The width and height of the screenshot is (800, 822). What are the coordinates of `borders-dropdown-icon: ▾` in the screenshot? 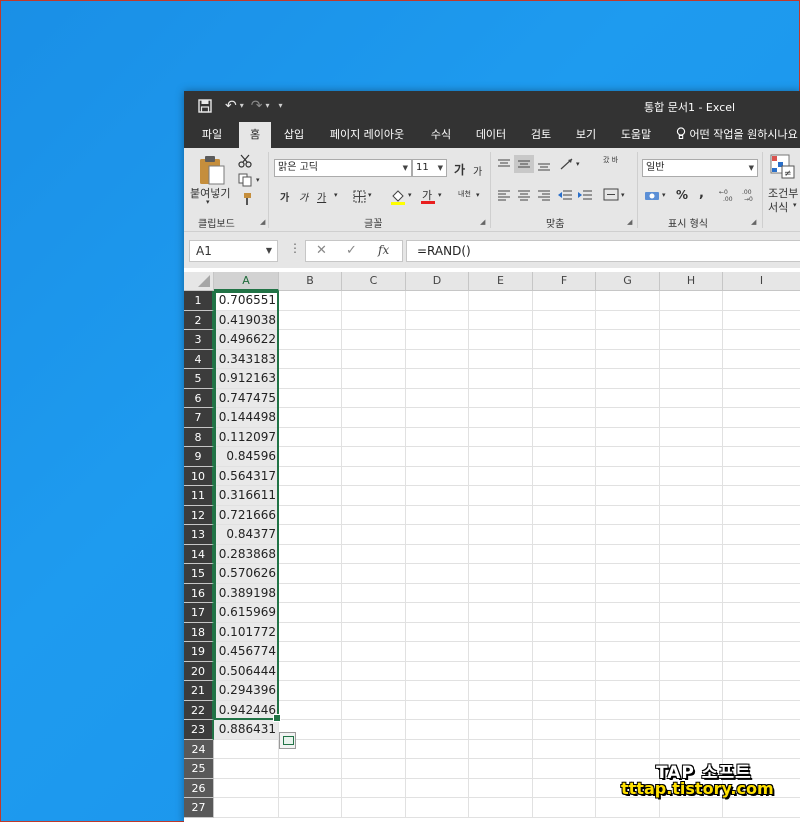 It's located at (370, 195).